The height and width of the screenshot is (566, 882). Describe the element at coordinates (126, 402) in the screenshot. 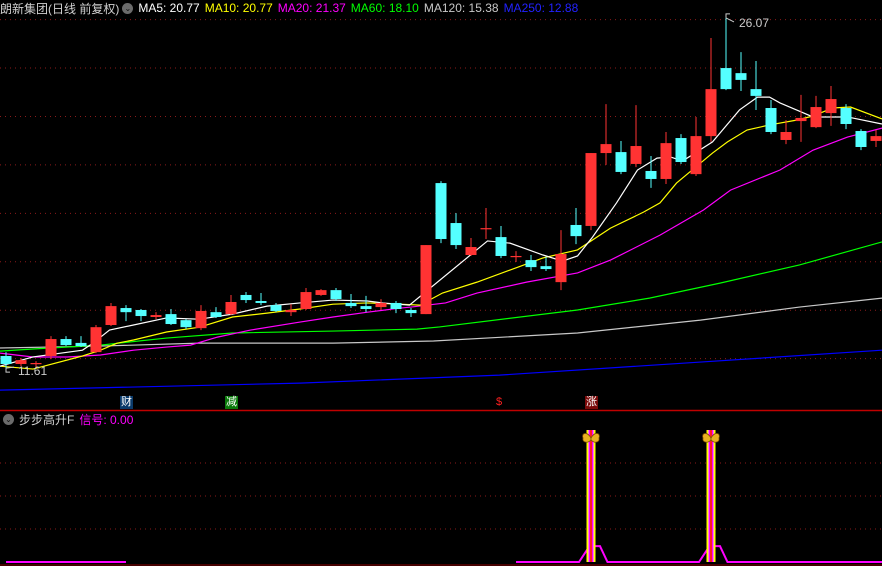

I see `event-marker: 财` at that location.